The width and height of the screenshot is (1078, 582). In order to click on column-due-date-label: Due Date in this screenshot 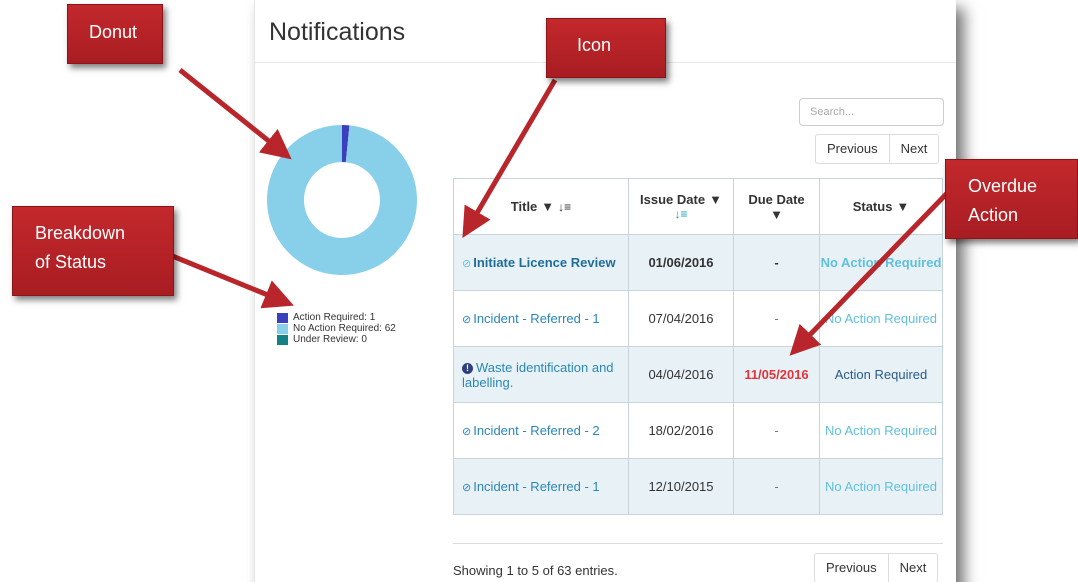, I will do `click(776, 199)`.